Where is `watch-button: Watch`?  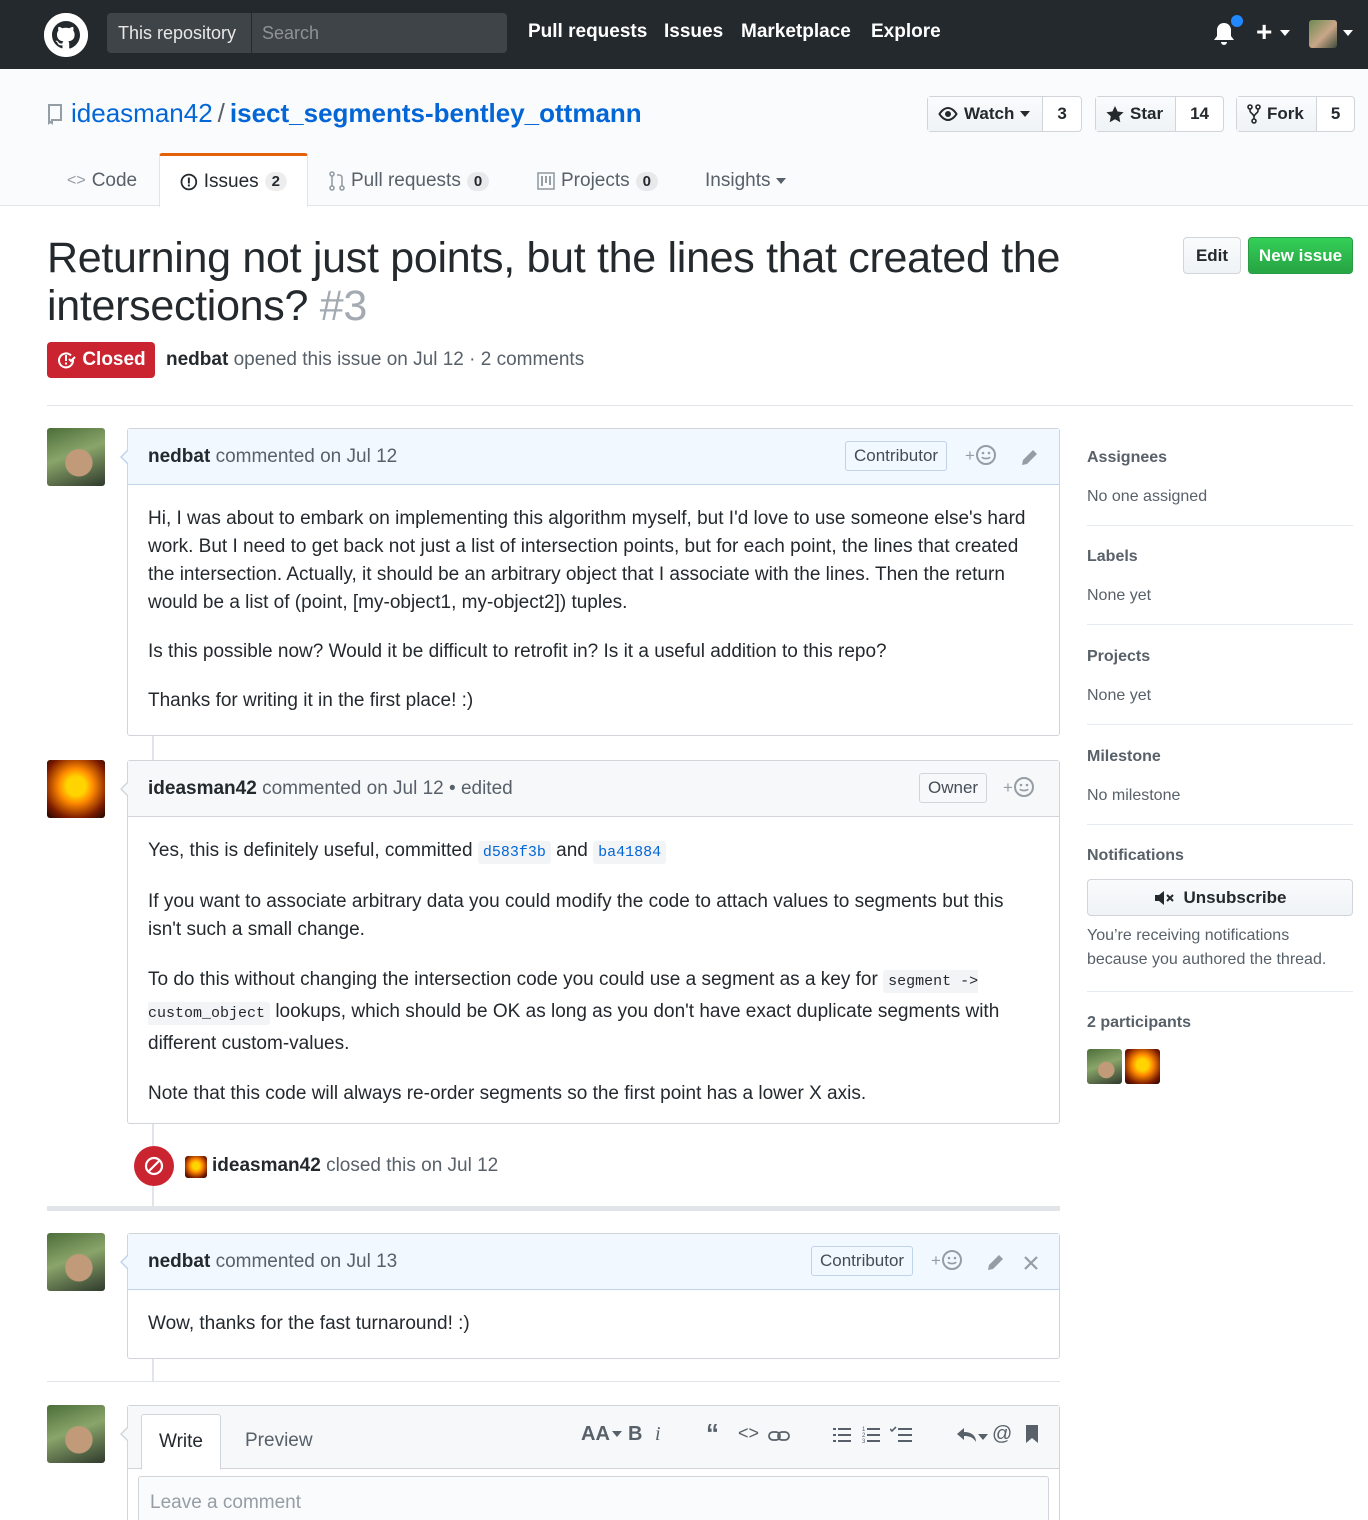
watch-button: Watch is located at coordinates (986, 114).